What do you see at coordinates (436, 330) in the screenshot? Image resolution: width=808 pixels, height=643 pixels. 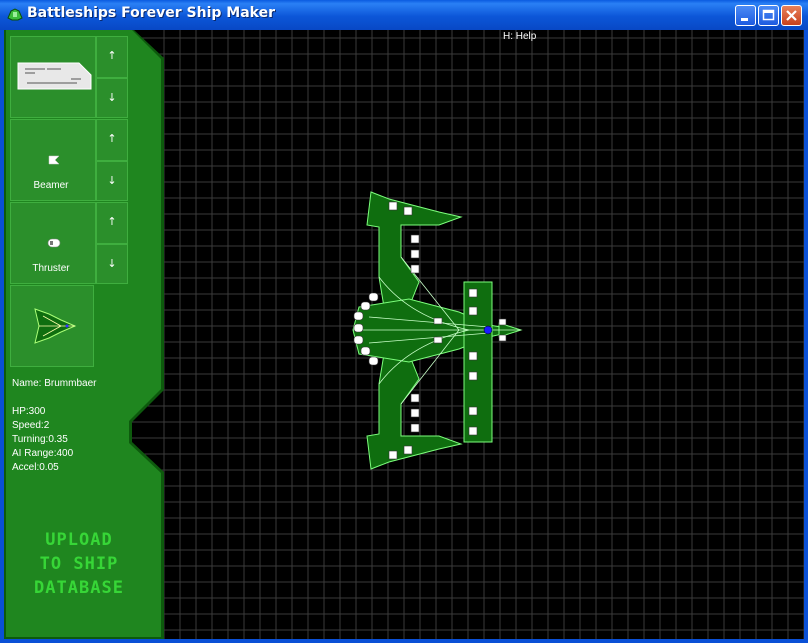 I see `ship-model` at bounding box center [436, 330].